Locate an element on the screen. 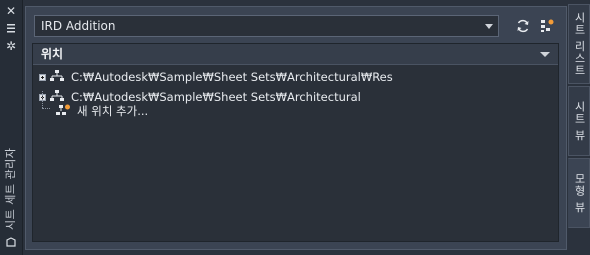  tab-sheet-views: 시트 뷰 is located at coordinates (579, 121).